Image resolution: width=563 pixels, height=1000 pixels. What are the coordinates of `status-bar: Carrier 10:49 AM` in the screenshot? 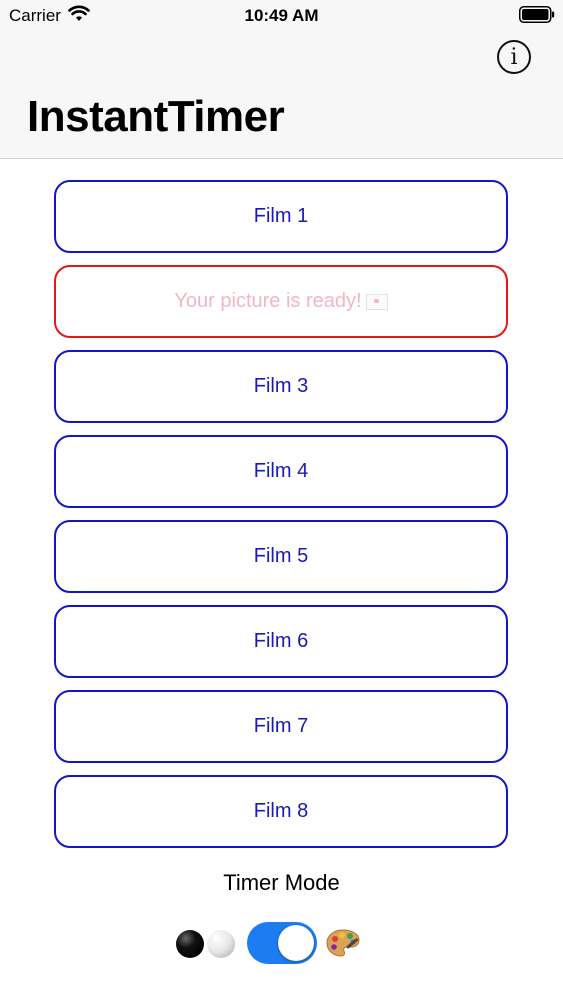 It's located at (281, 15).